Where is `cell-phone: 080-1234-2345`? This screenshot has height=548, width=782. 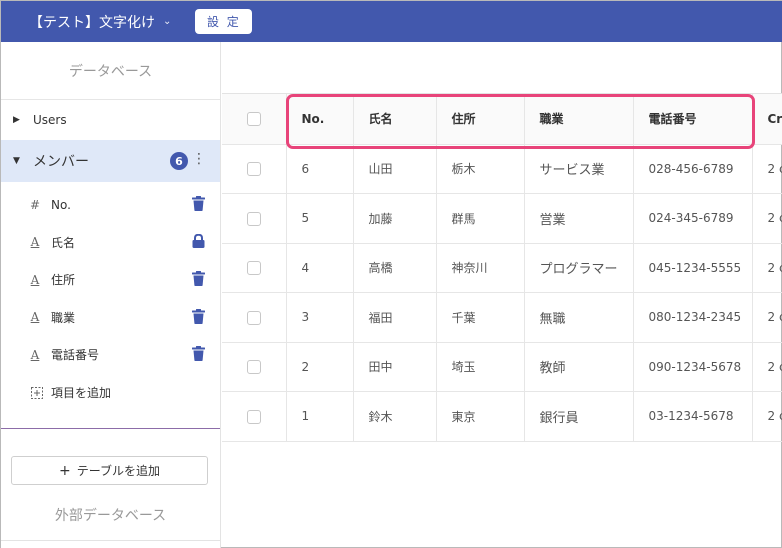
cell-phone: 080-1234-2345 is located at coordinates (693, 317).